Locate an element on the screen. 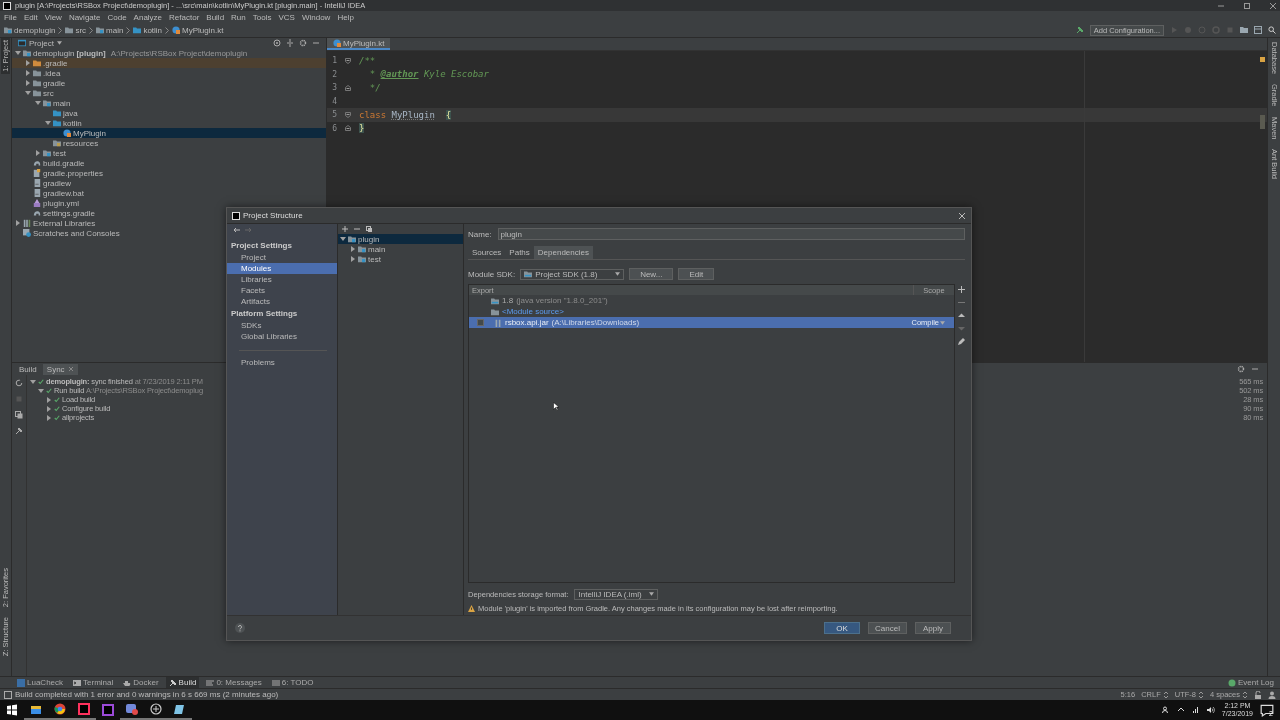 This screenshot has width=1280, height=720. tool-window-tab: 0: Messages is located at coordinates (234, 682).